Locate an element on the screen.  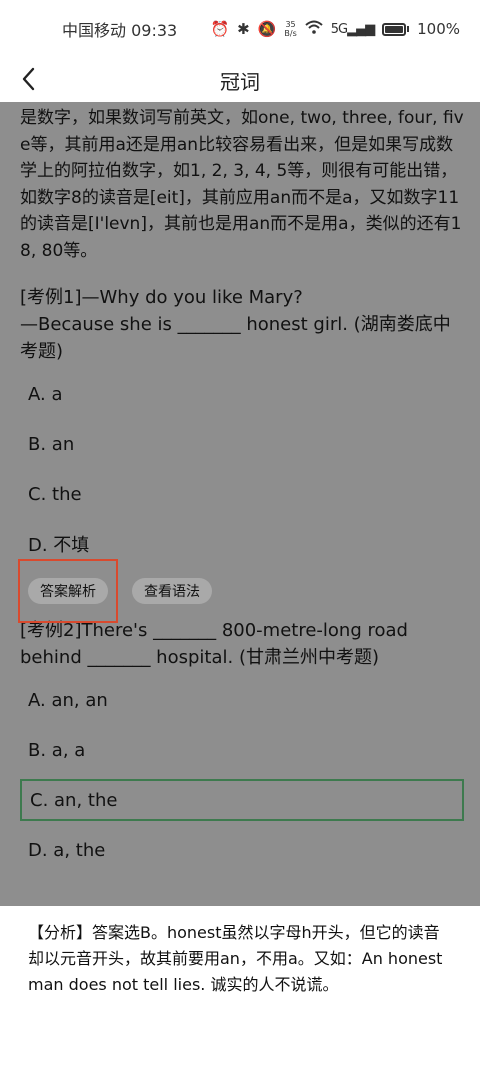
highlight-box: 答案解析 is located at coordinates (68, 591).